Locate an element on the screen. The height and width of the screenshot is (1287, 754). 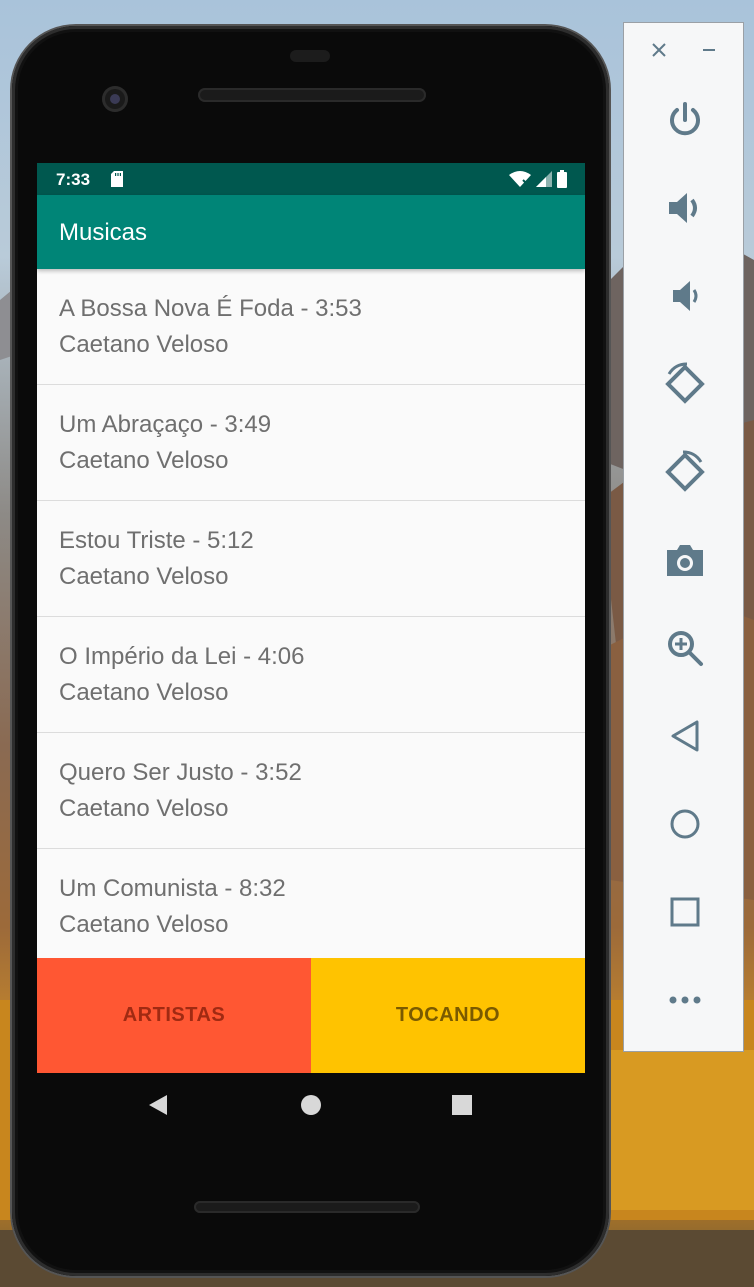
overview-icon is located at coordinates (684, 912).